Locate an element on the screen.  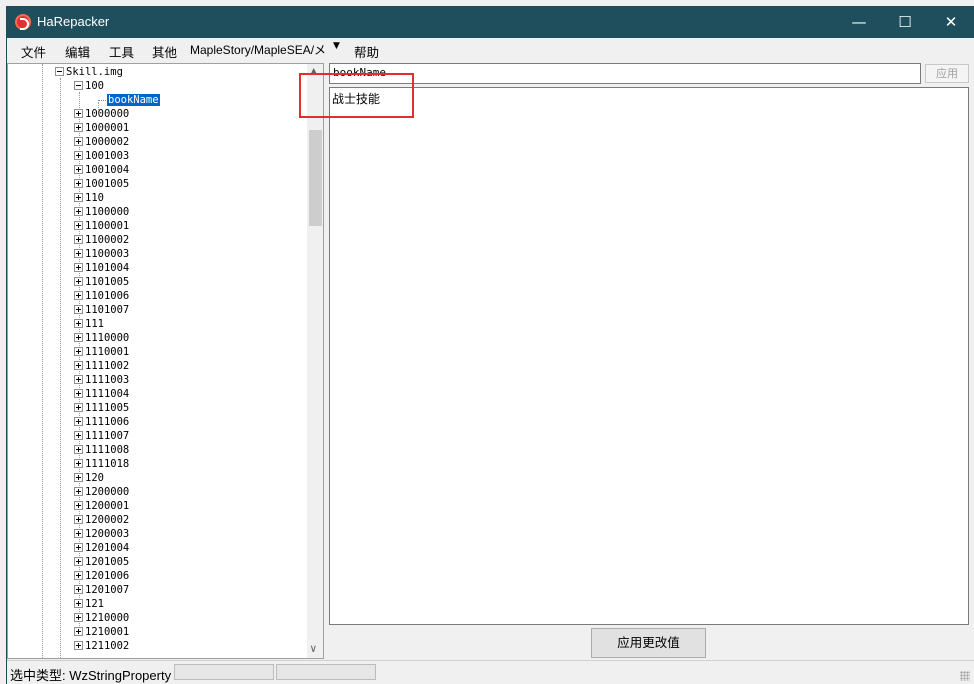
tree-node: 1111006 is located at coordinates (101, 422).